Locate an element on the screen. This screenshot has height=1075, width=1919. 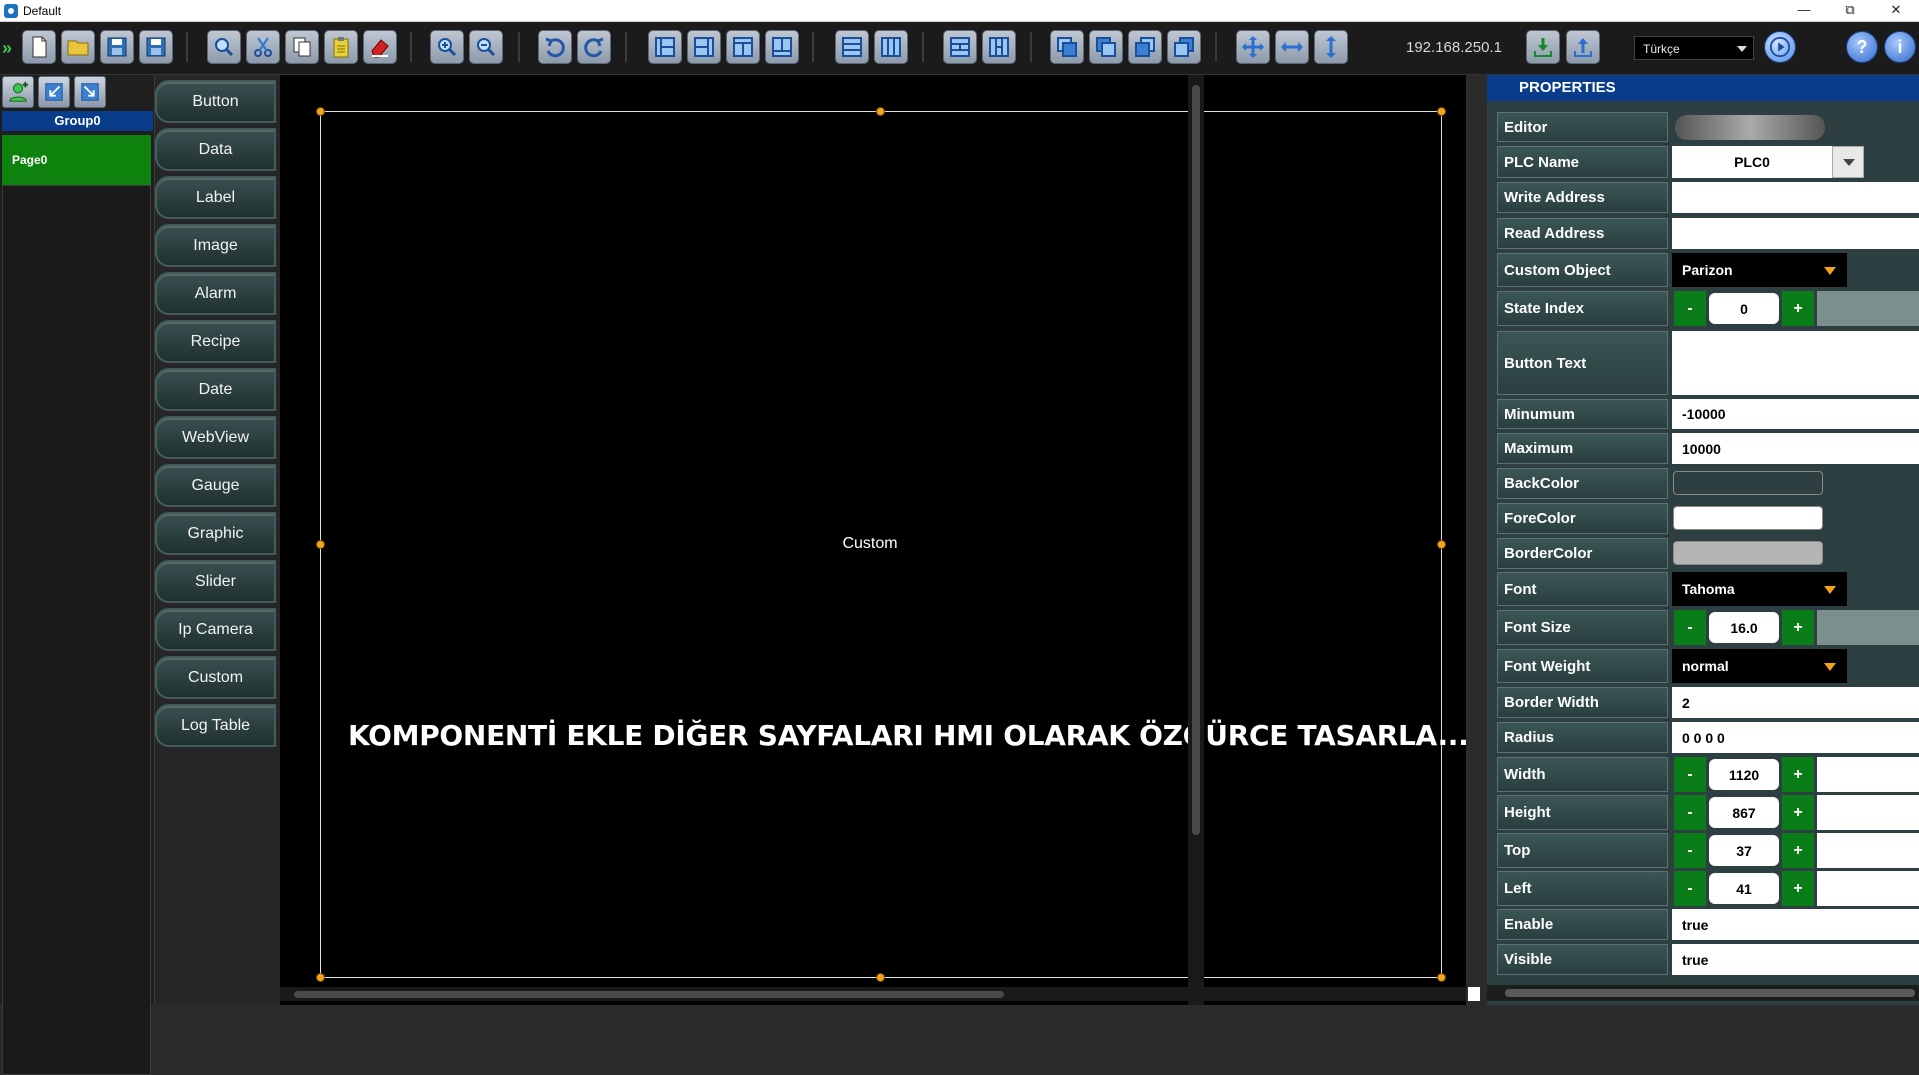
component-ip-camera: Ip Camera is located at coordinates (215, 629).